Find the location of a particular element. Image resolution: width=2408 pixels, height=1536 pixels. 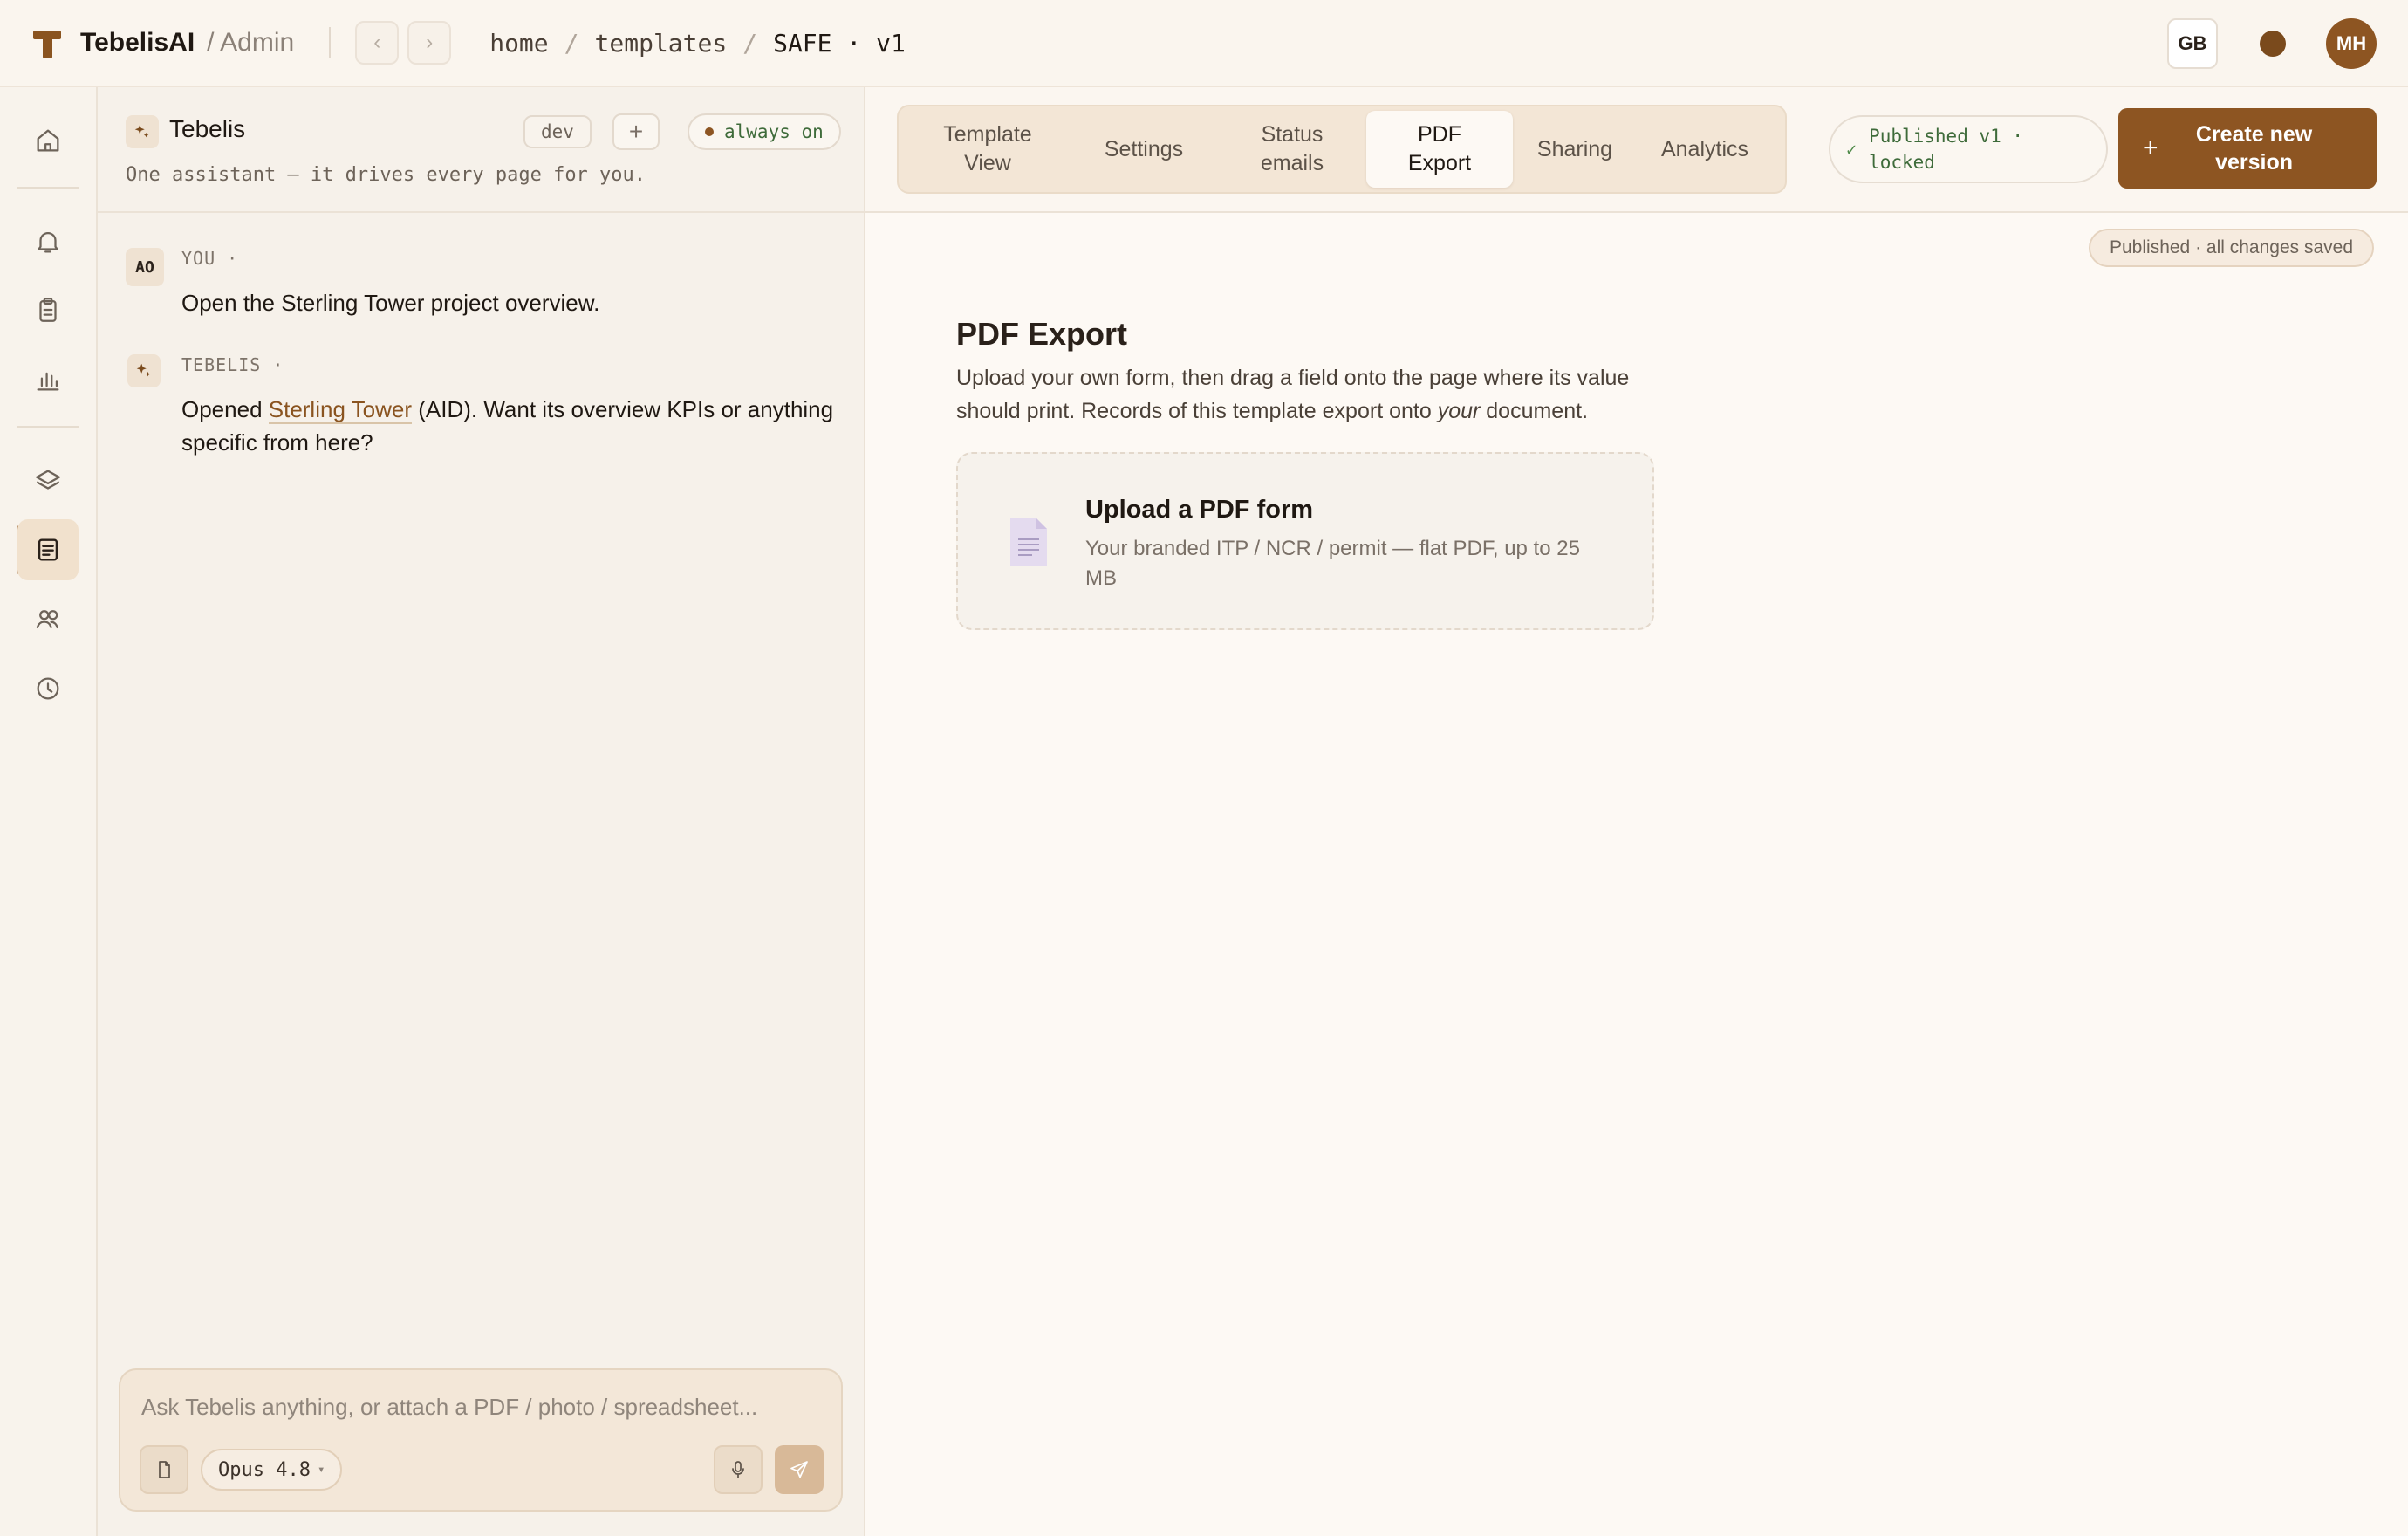

home-icon is located at coordinates (48, 140).